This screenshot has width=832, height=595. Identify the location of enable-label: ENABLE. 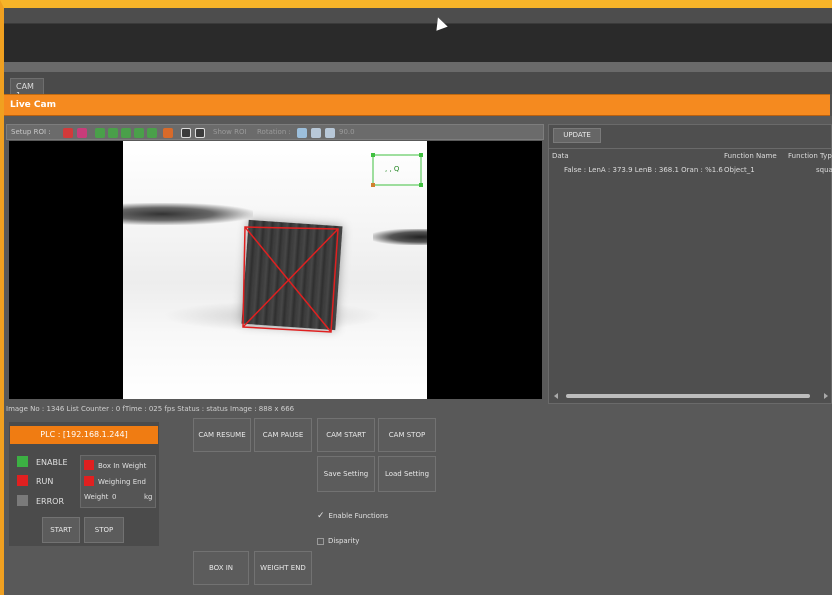
(52, 462).